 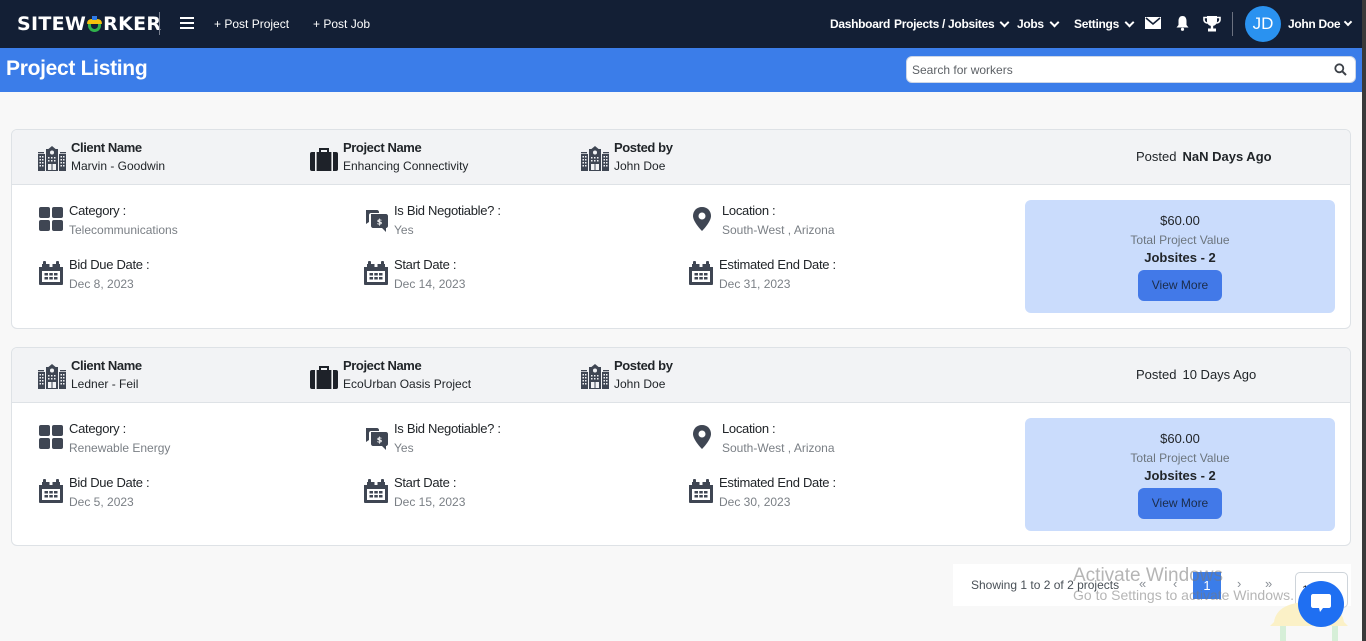 I want to click on bid-due-date-field: Bid Due Date : Dec 8, 2023, so click(x=94, y=274).